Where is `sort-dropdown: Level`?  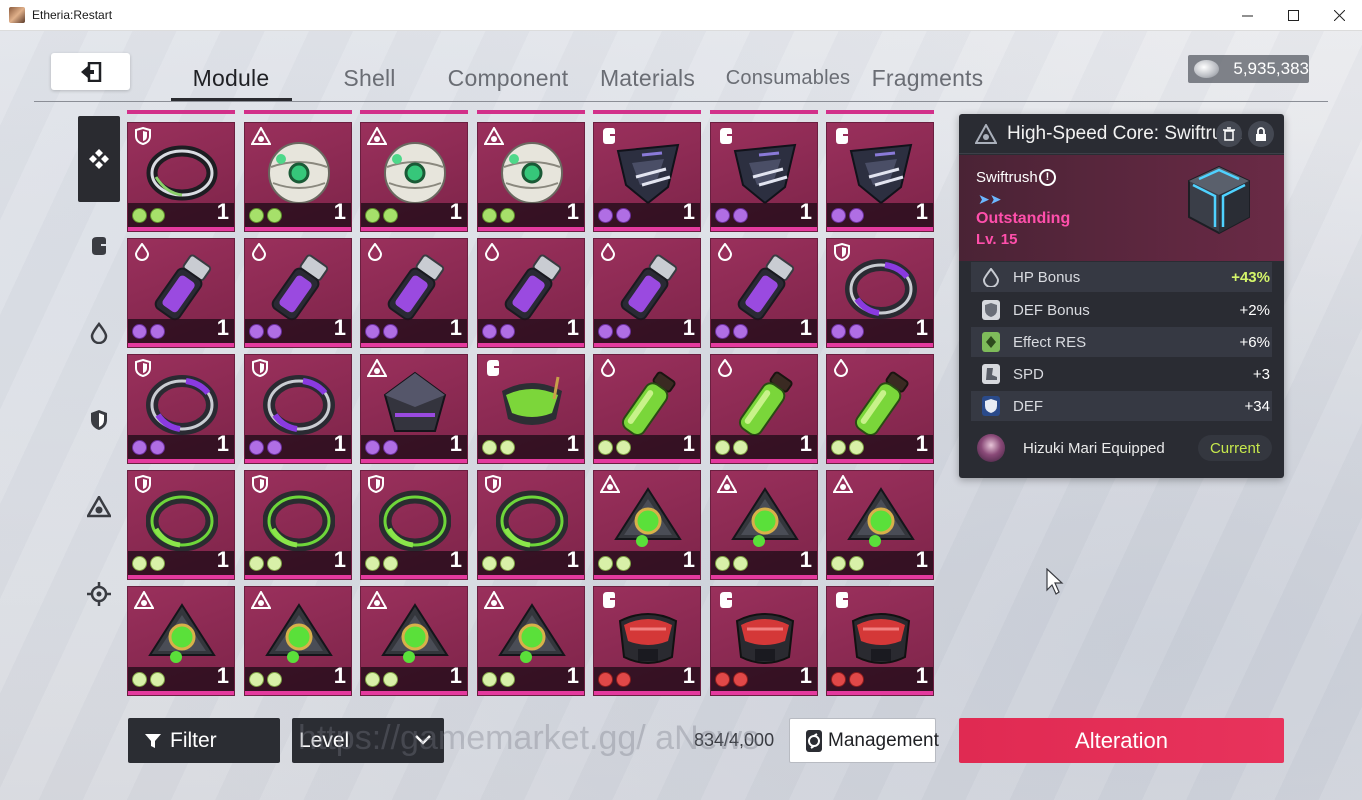
sort-dropdown: Level is located at coordinates (368, 740).